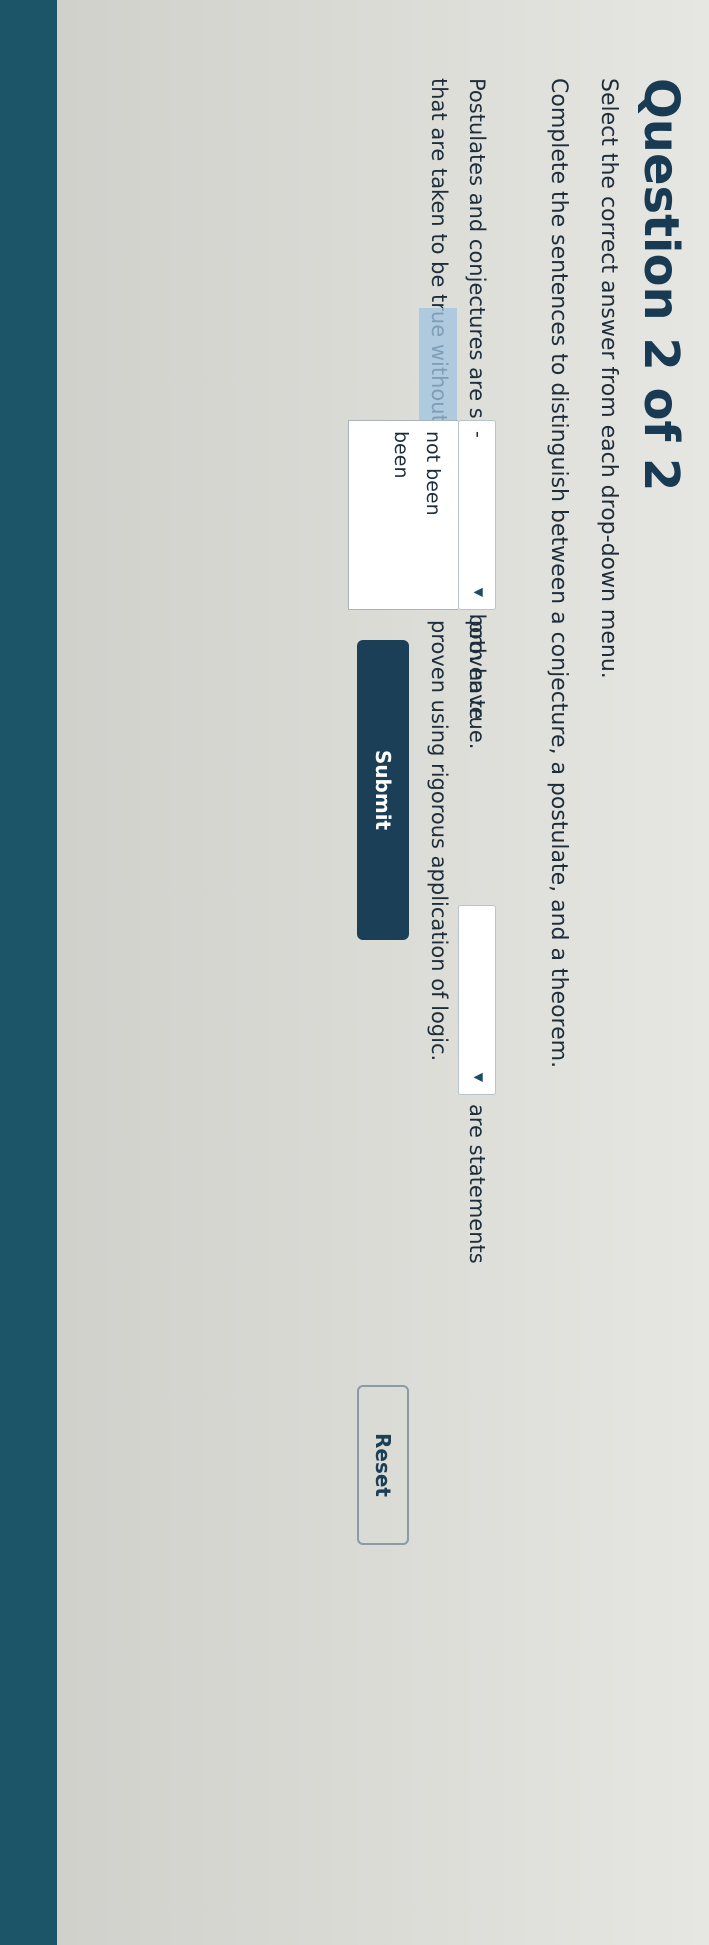 The width and height of the screenshot is (709, 1945). I want to click on window-edge, so click(28, 972).